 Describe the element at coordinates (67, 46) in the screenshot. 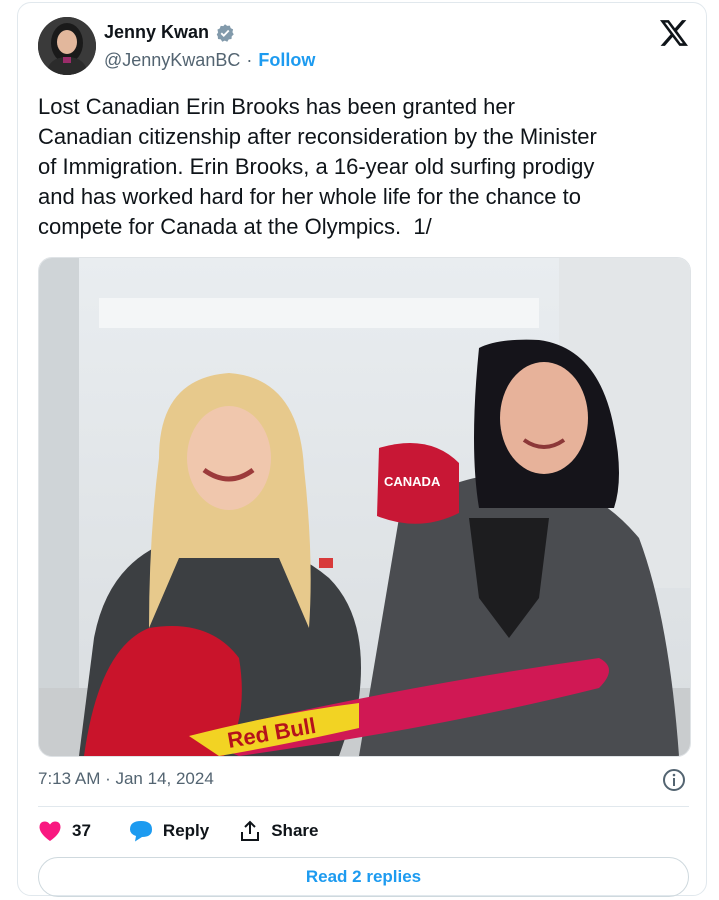

I see `author-avatar` at that location.